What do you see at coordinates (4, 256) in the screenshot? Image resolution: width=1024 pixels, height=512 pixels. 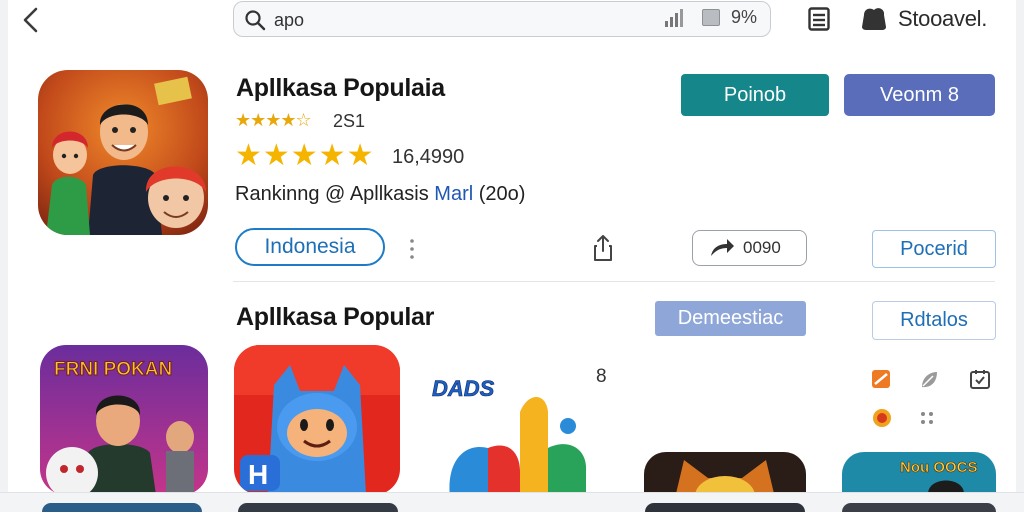 I see `left-edge` at bounding box center [4, 256].